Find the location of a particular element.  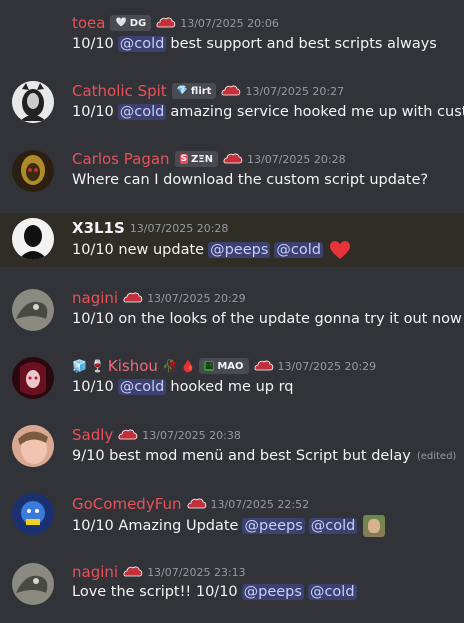

message-text: amazing service hooked me up with custo is located at coordinates (317, 112).